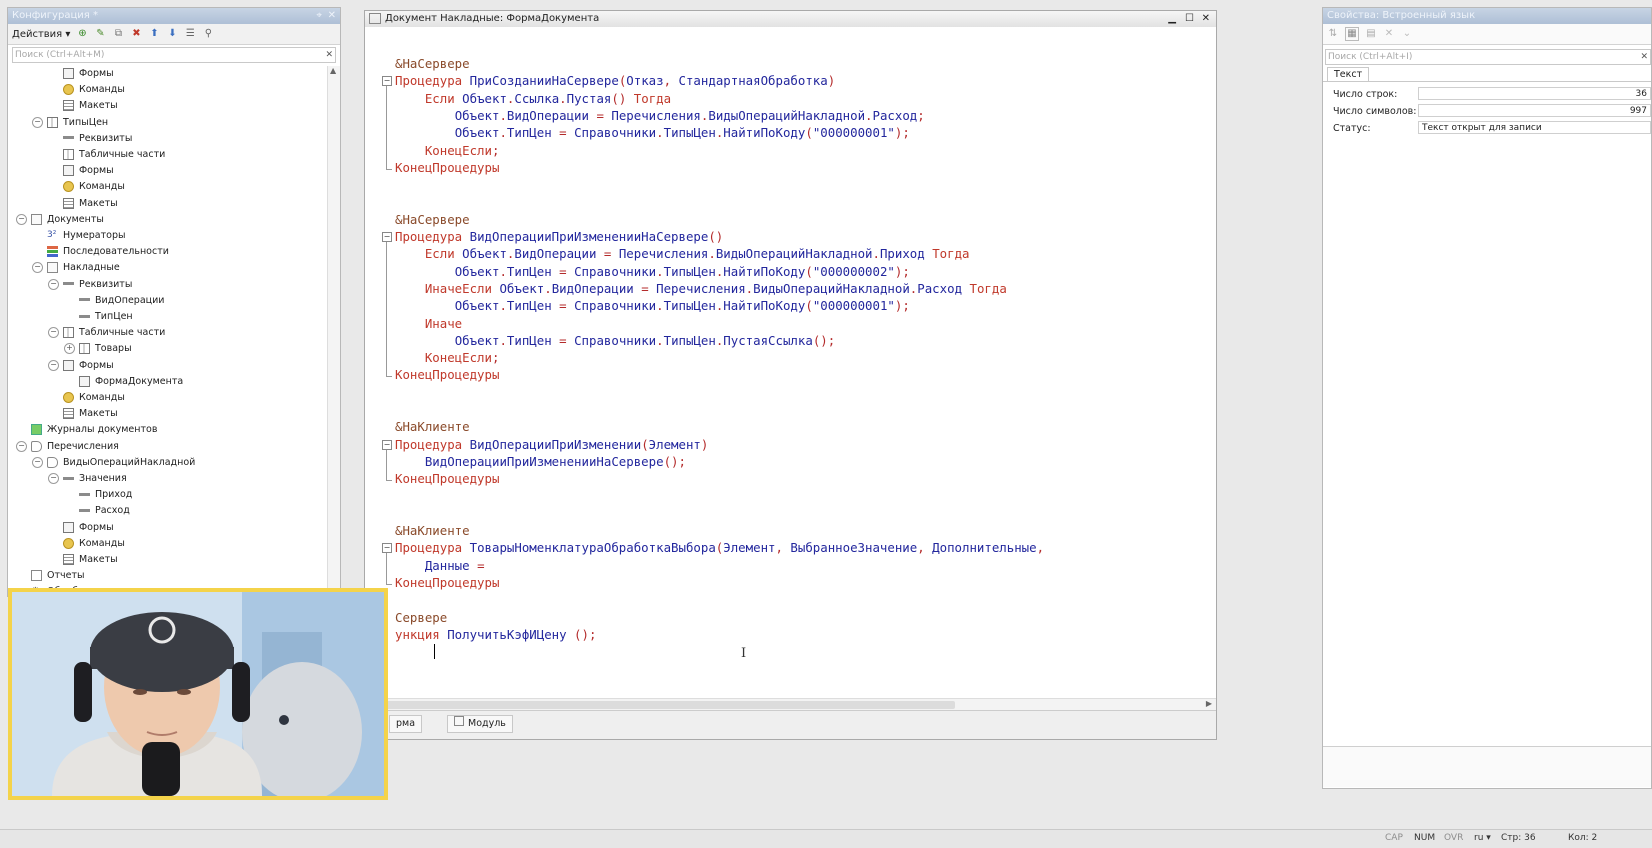  Describe the element at coordinates (154, 34) in the screenshot. I see `move-up-icon: ⬆` at that location.